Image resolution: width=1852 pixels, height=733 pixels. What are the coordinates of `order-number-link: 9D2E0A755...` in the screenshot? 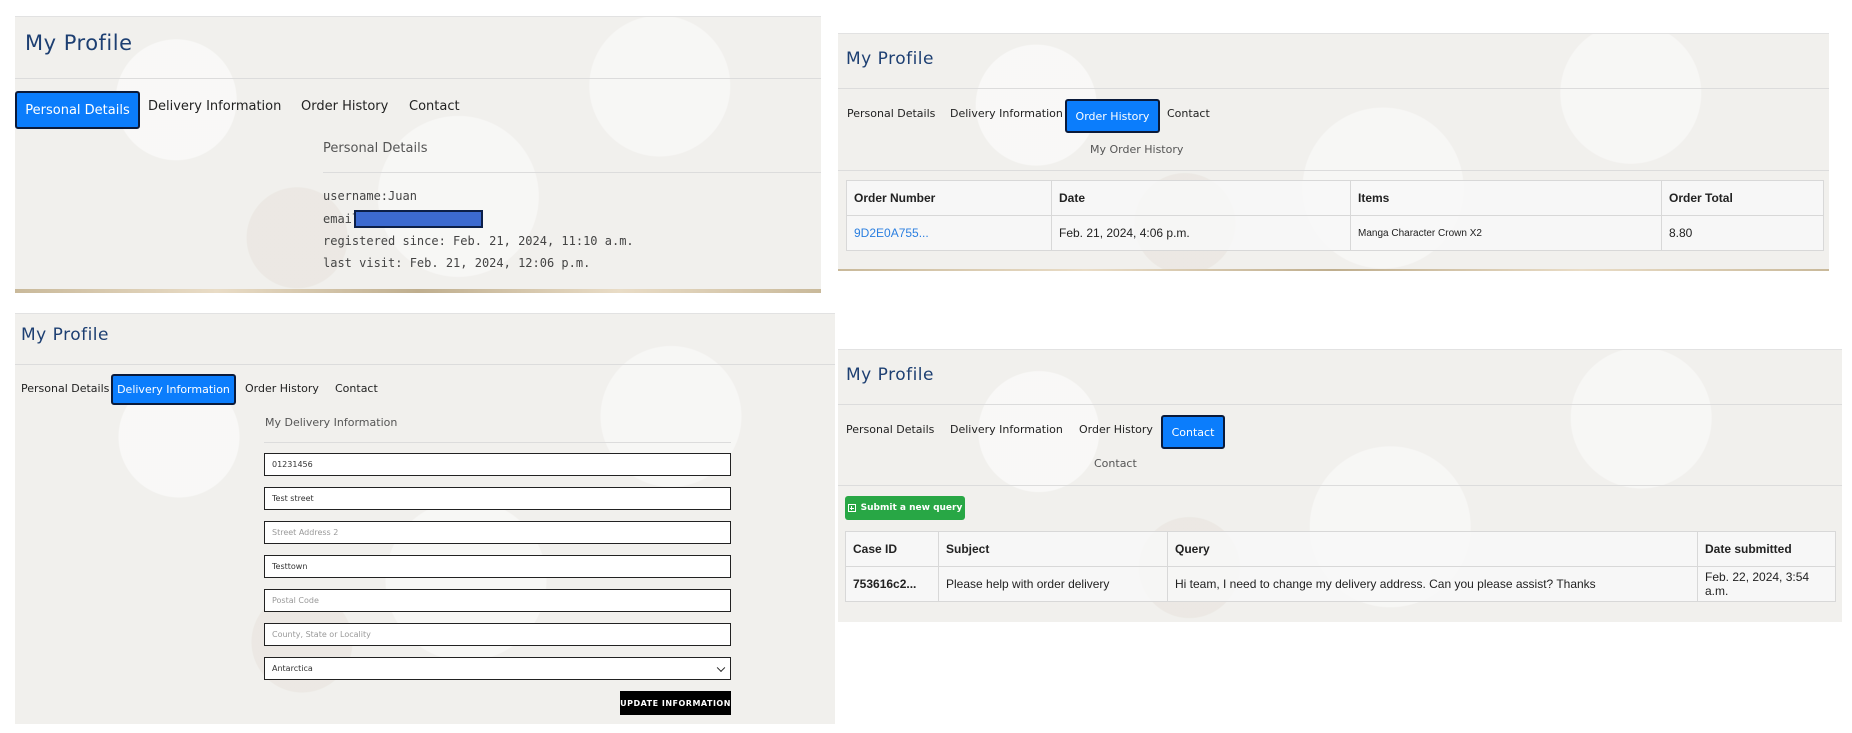 It's located at (949, 233).